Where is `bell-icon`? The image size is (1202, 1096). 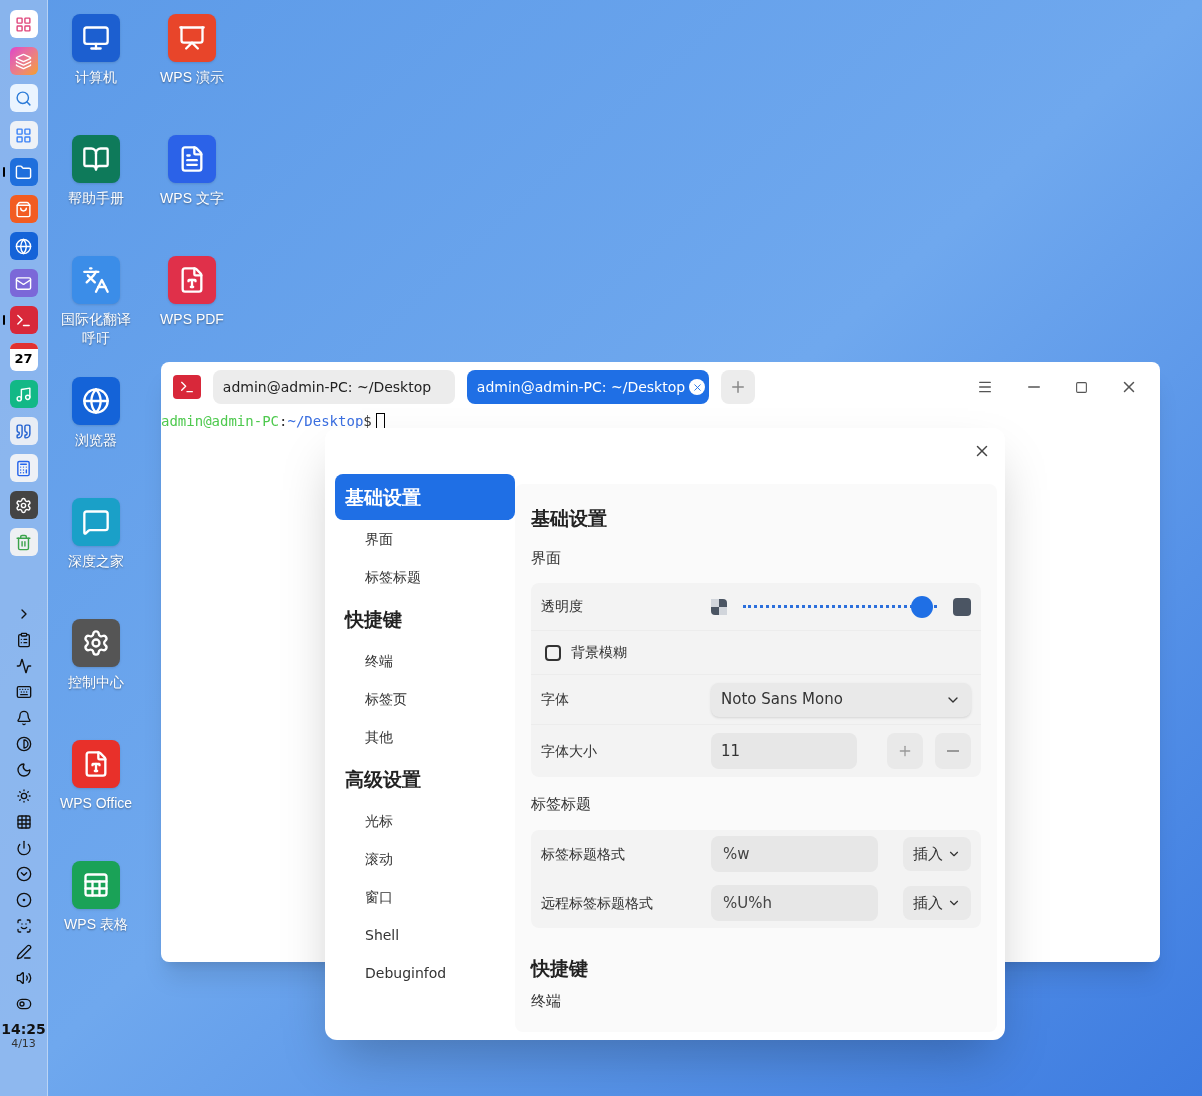 bell-icon is located at coordinates (23, 718).